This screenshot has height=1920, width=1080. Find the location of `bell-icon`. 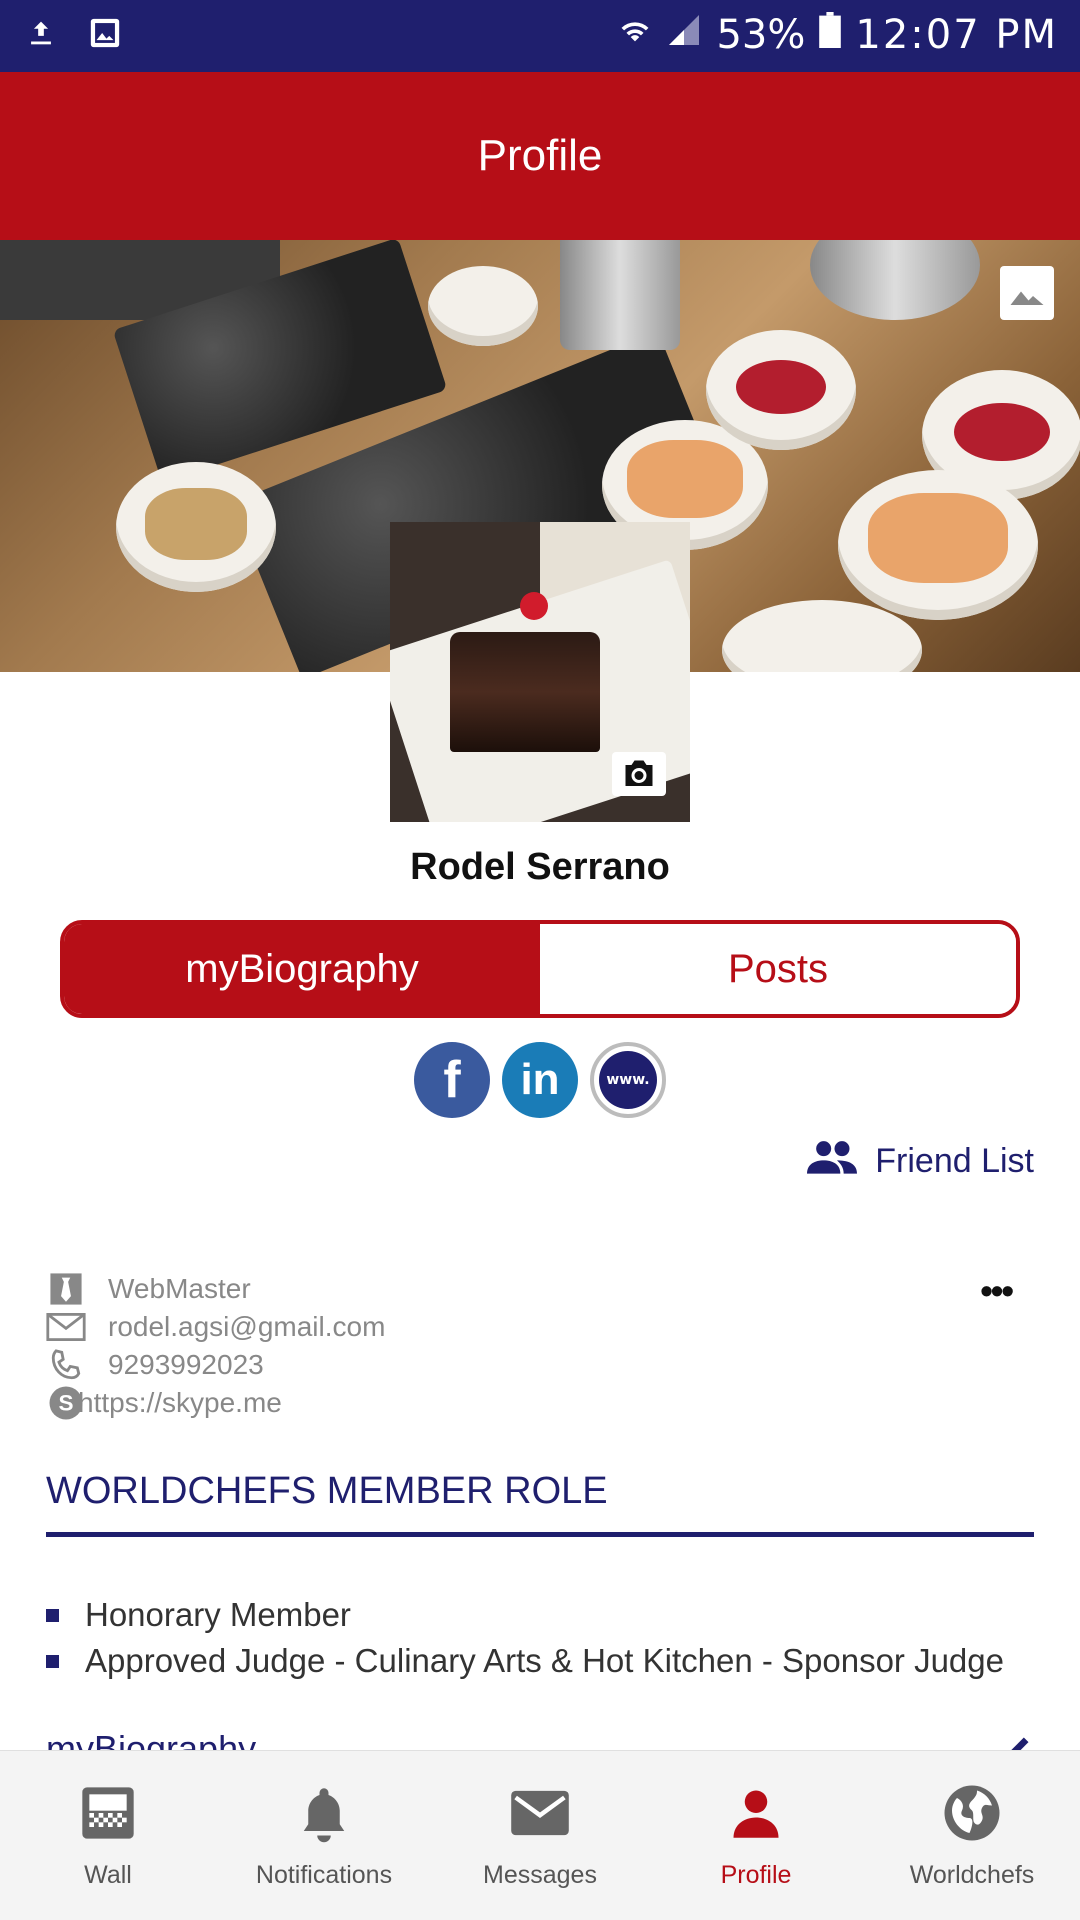

bell-icon is located at coordinates (324, 1813).